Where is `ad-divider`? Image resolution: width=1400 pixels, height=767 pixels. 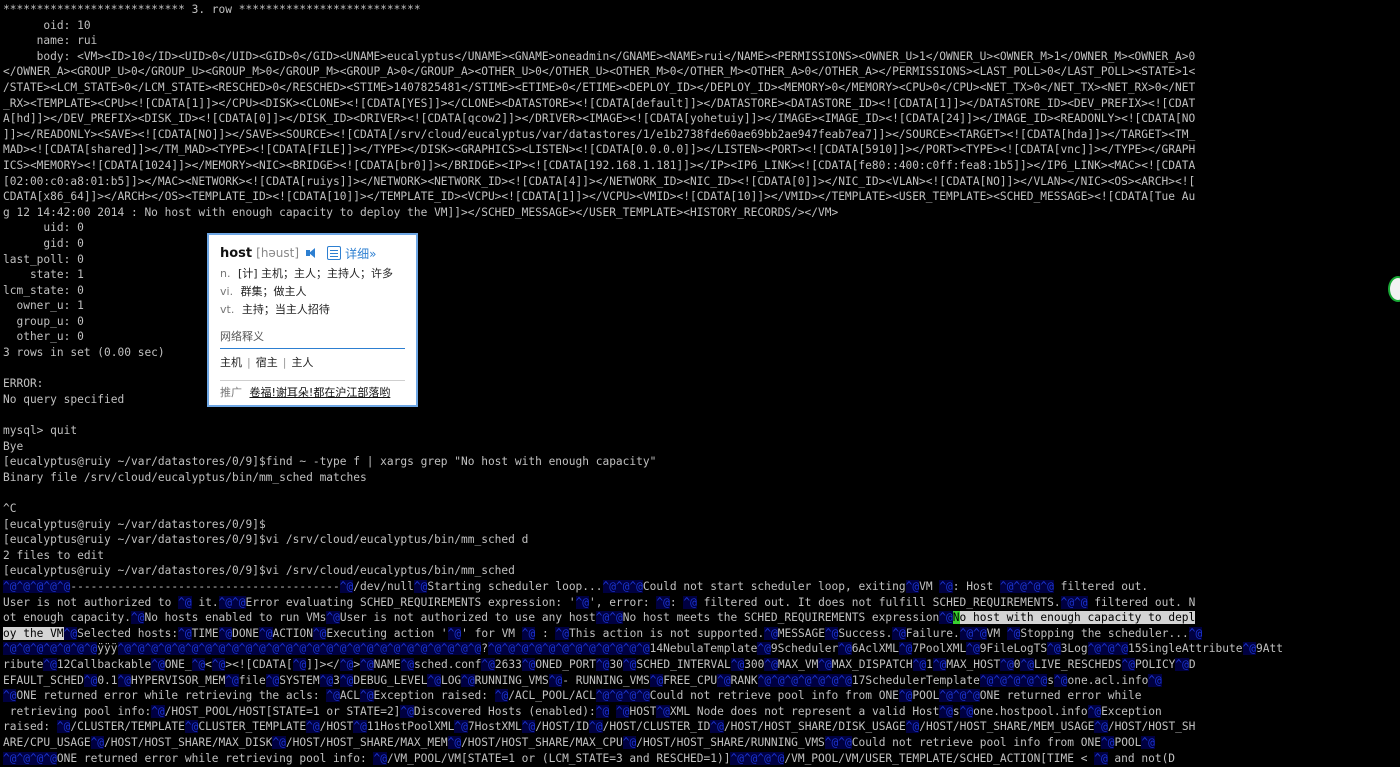
ad-divider is located at coordinates (312, 380).